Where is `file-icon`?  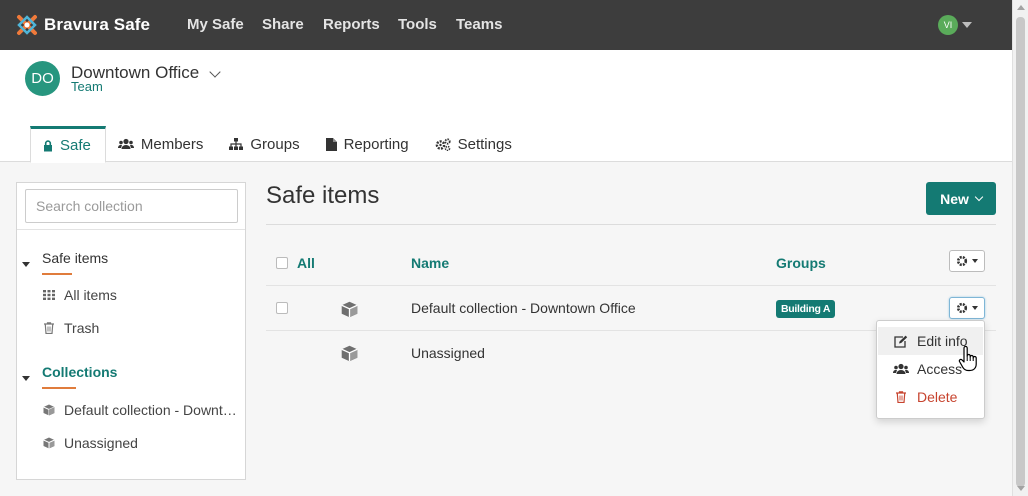 file-icon is located at coordinates (331, 144).